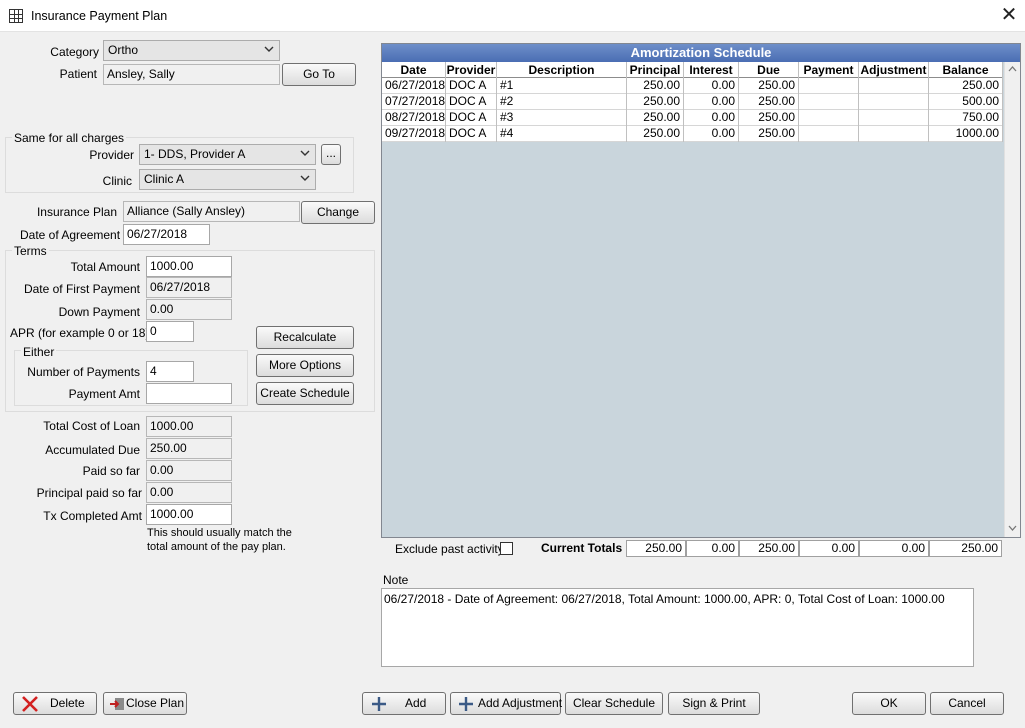 This screenshot has width=1025, height=728. I want to click on provider-combo: 1- DDS, Provider A, so click(227, 154).